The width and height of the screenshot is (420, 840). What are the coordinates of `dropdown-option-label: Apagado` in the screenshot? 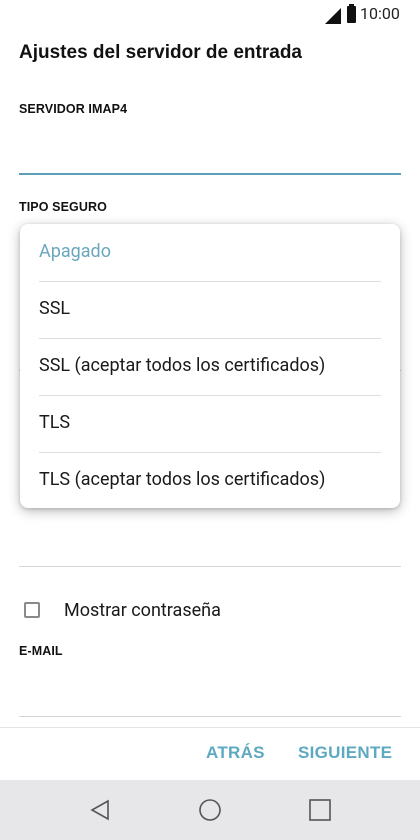 It's located at (75, 251).